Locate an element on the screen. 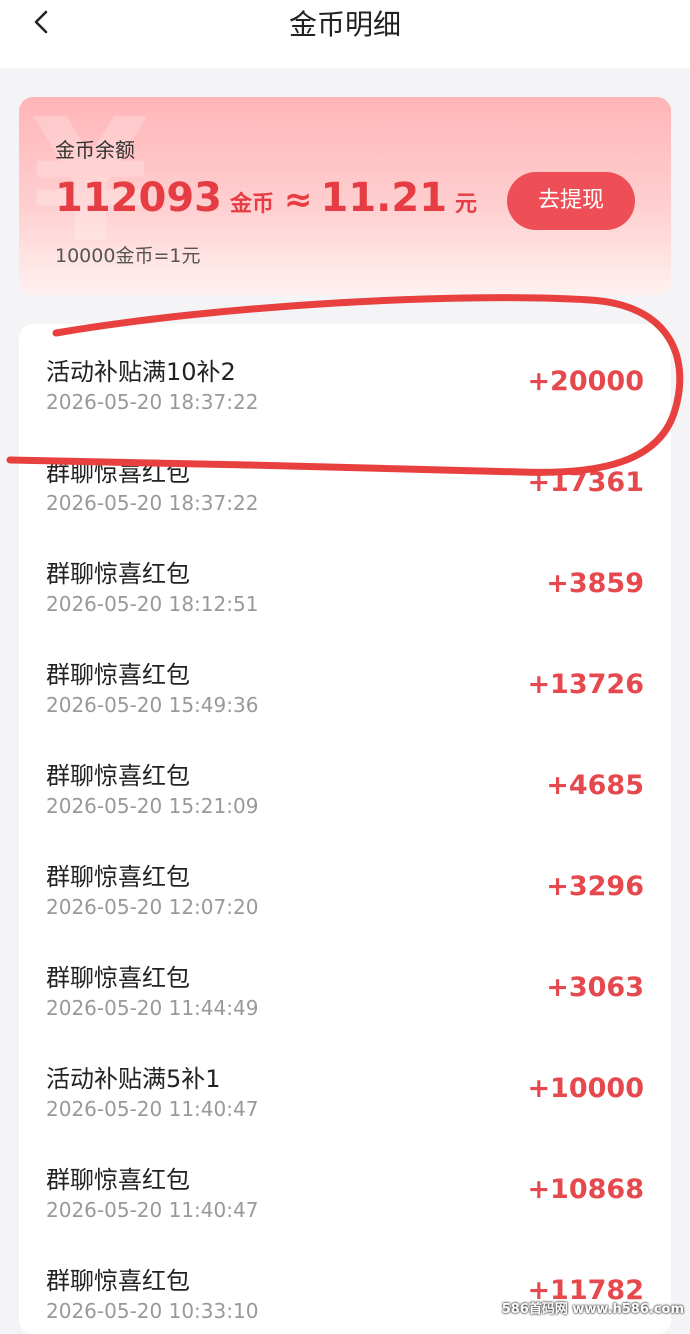  withdraw-button: 去提现 is located at coordinates (571, 201).